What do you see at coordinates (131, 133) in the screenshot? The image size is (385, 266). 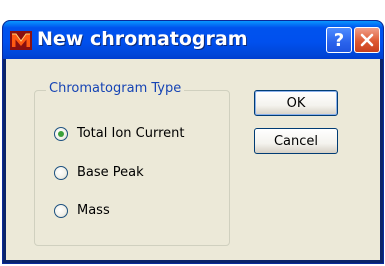 I see `radio-label: Total Ion Current` at bounding box center [131, 133].